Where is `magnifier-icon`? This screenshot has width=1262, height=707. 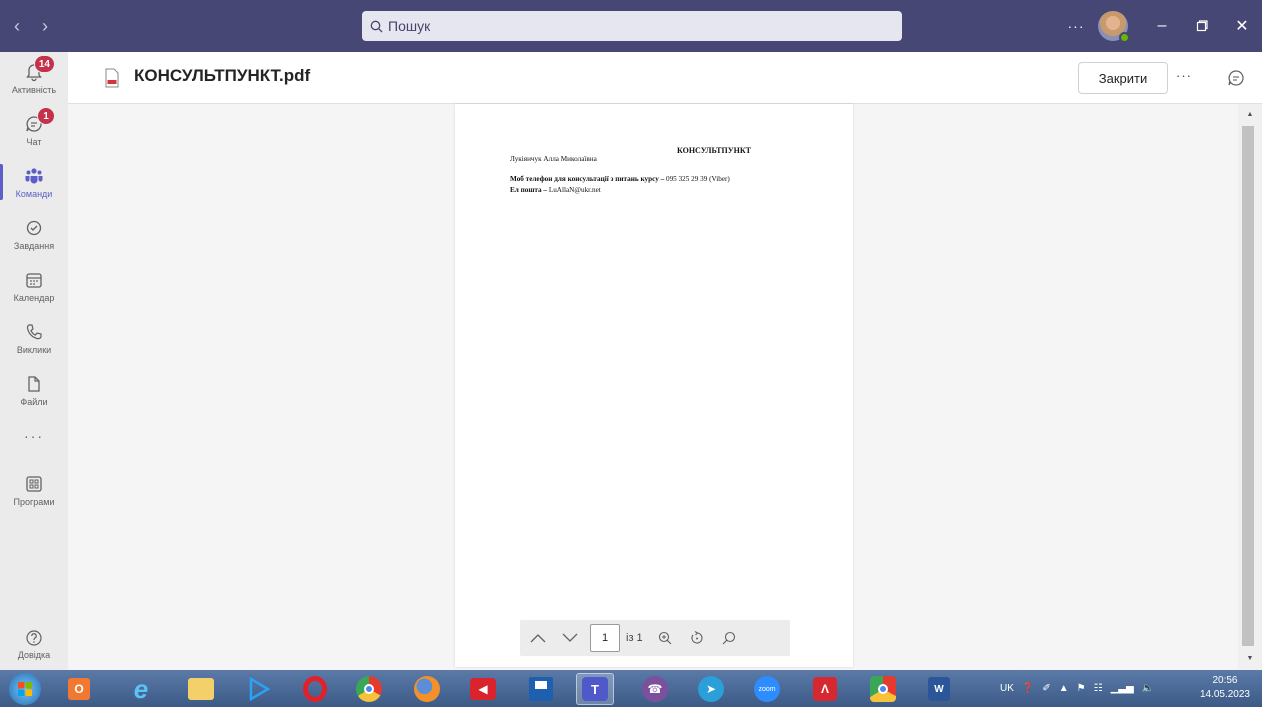 magnifier-icon is located at coordinates (728, 638).